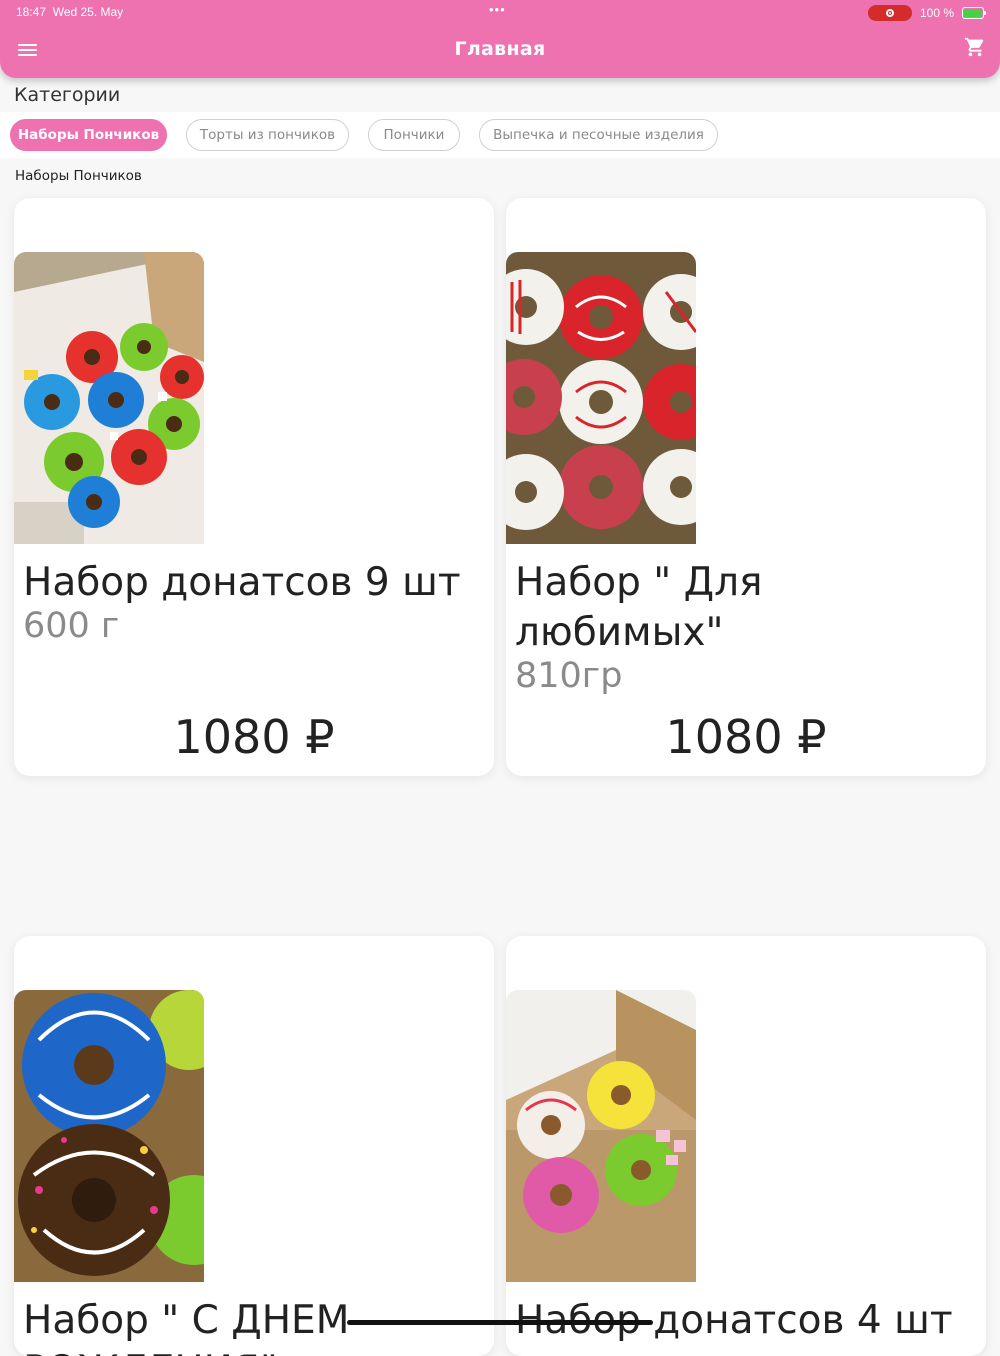 Image resolution: width=1000 pixels, height=1356 pixels. I want to click on multitask-dots-icon: •••, so click(497, 9).